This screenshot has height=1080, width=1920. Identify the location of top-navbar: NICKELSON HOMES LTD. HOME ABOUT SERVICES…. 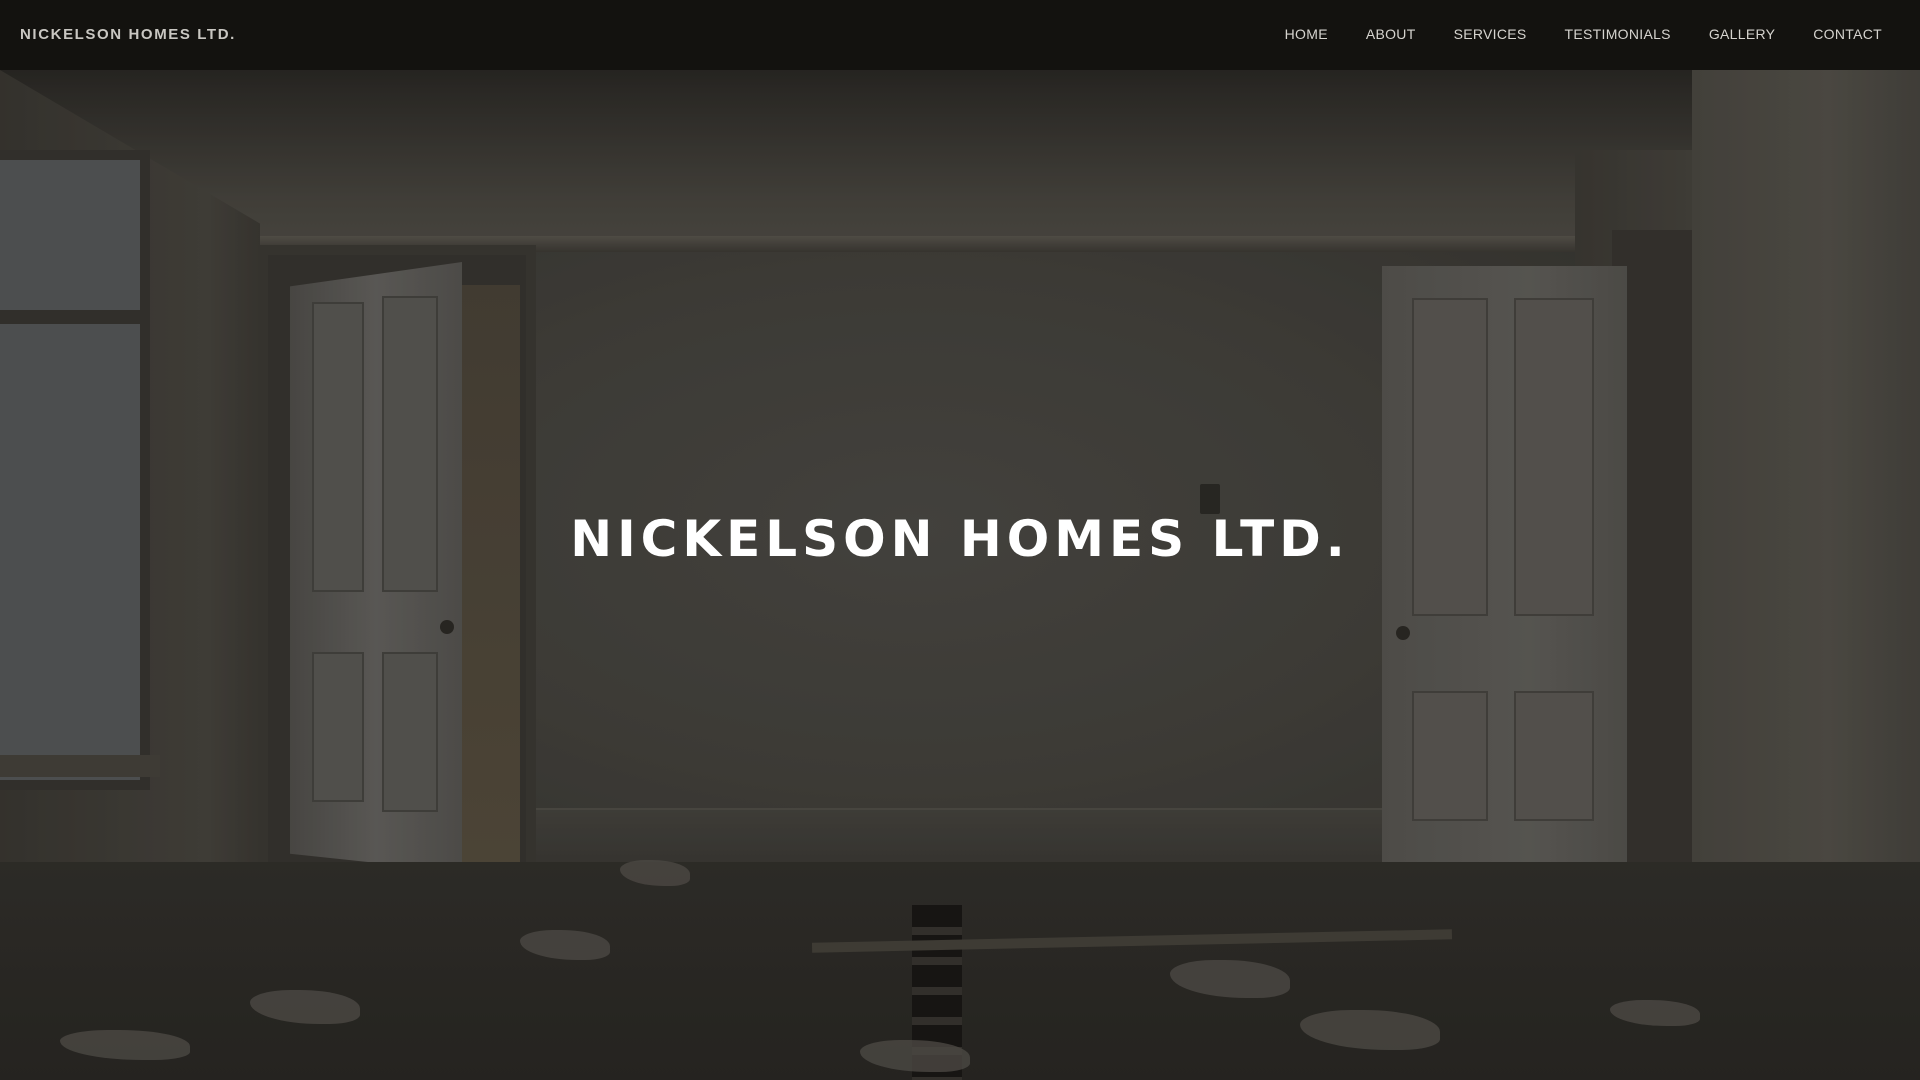
(960, 35).